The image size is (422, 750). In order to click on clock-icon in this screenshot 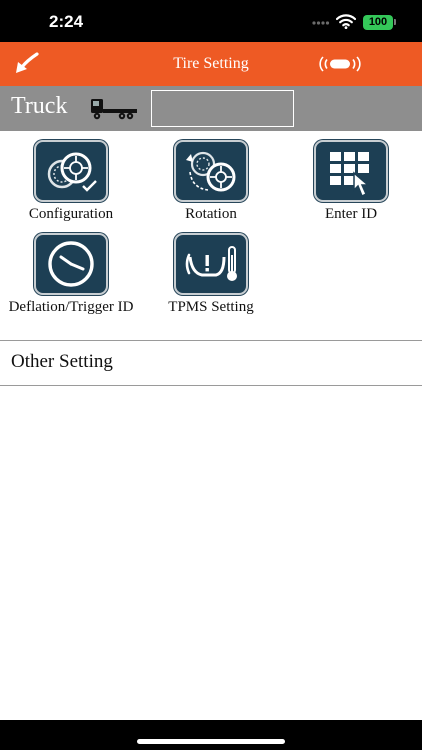, I will do `click(71, 264)`.